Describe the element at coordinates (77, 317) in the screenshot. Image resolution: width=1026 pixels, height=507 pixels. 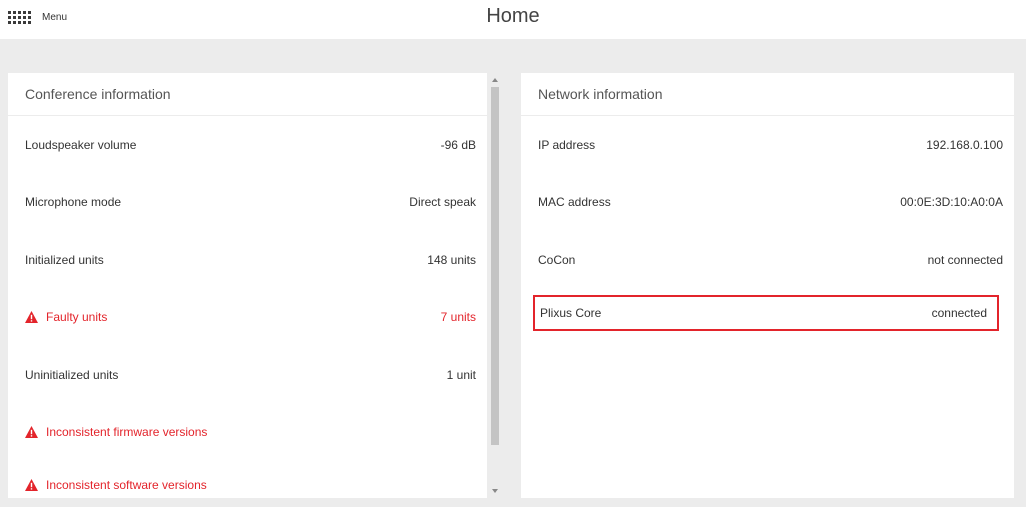
I see `row-label: Faulty units` at that location.